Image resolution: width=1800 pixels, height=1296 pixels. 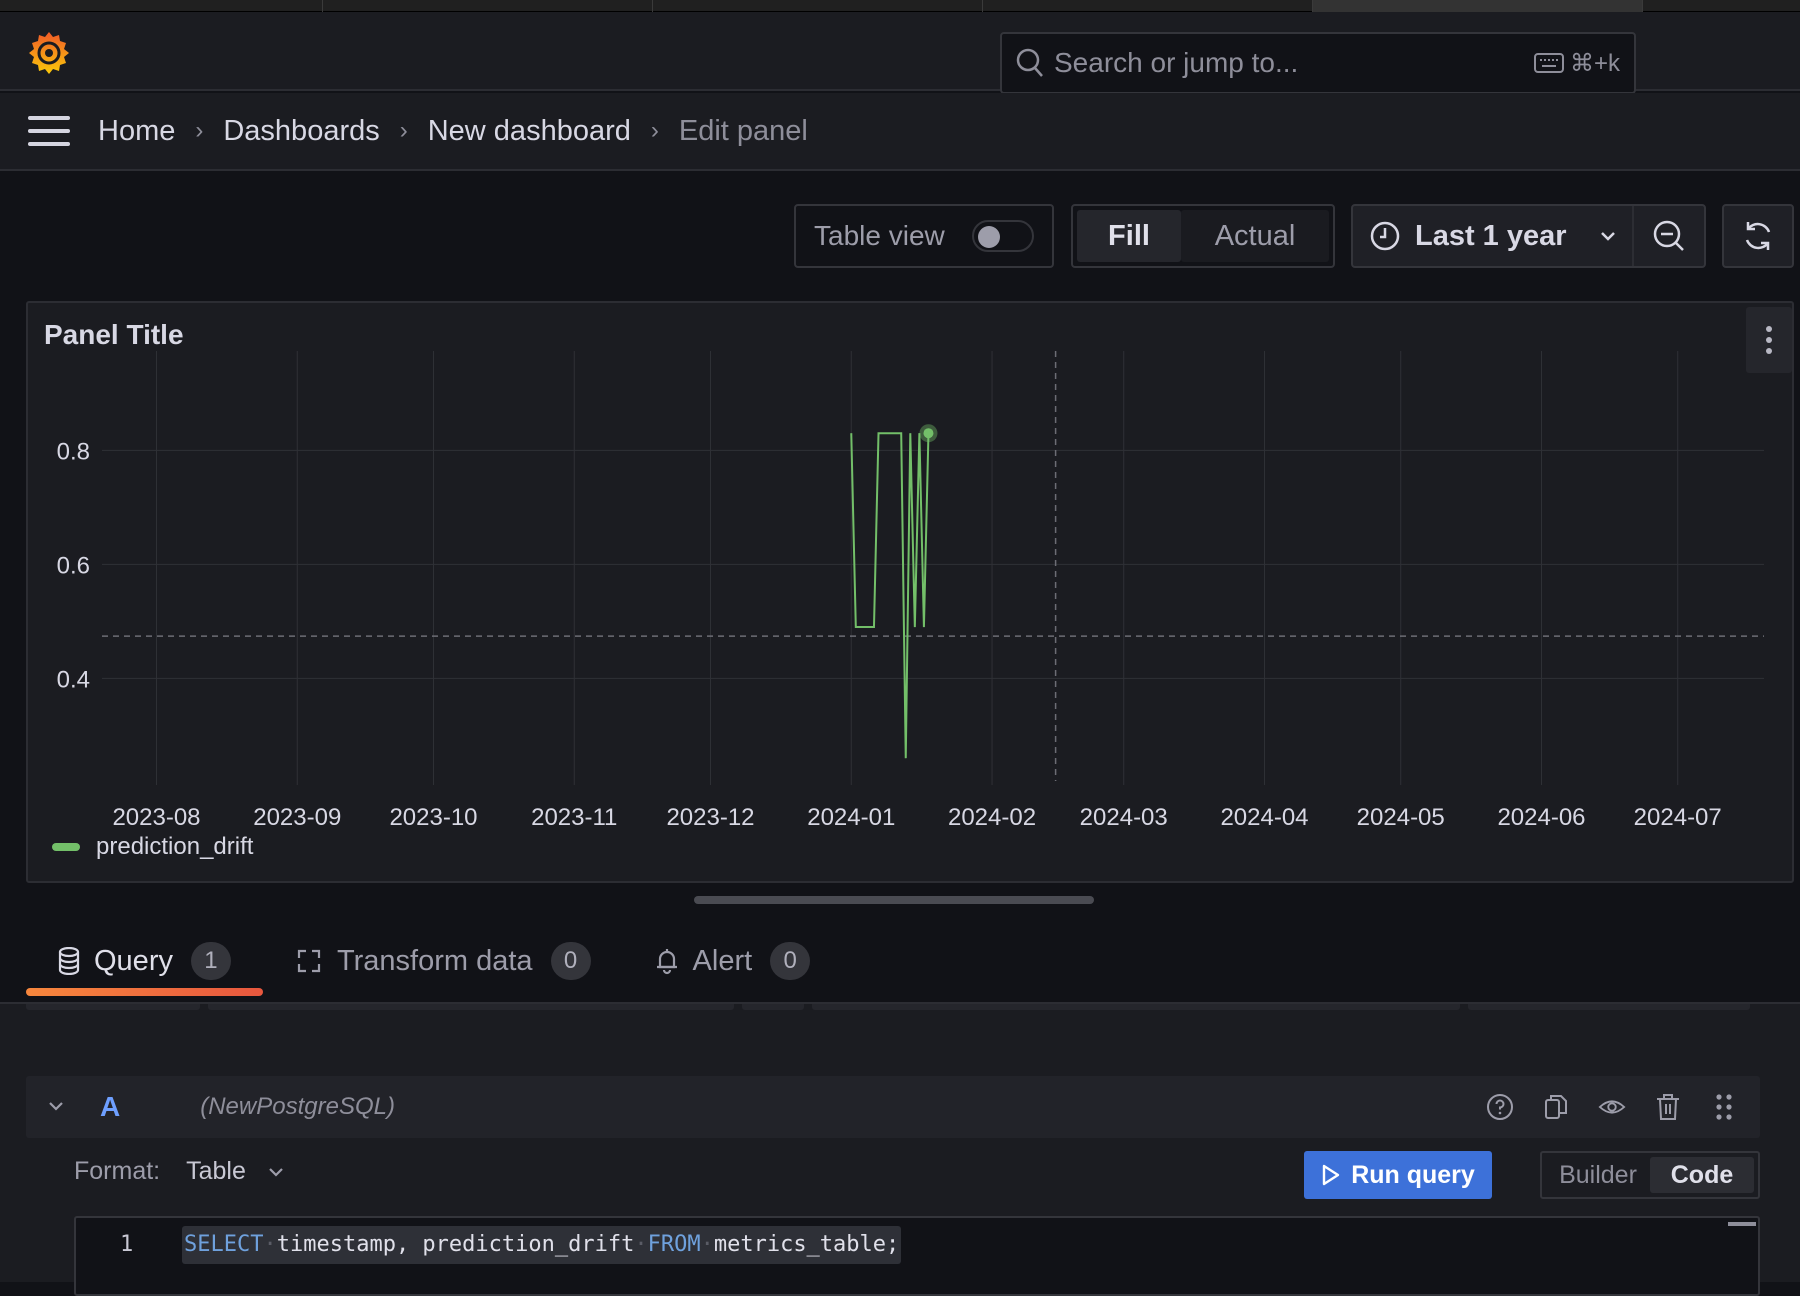 I want to click on query-row-actions, so click(x=1612, y=1107).